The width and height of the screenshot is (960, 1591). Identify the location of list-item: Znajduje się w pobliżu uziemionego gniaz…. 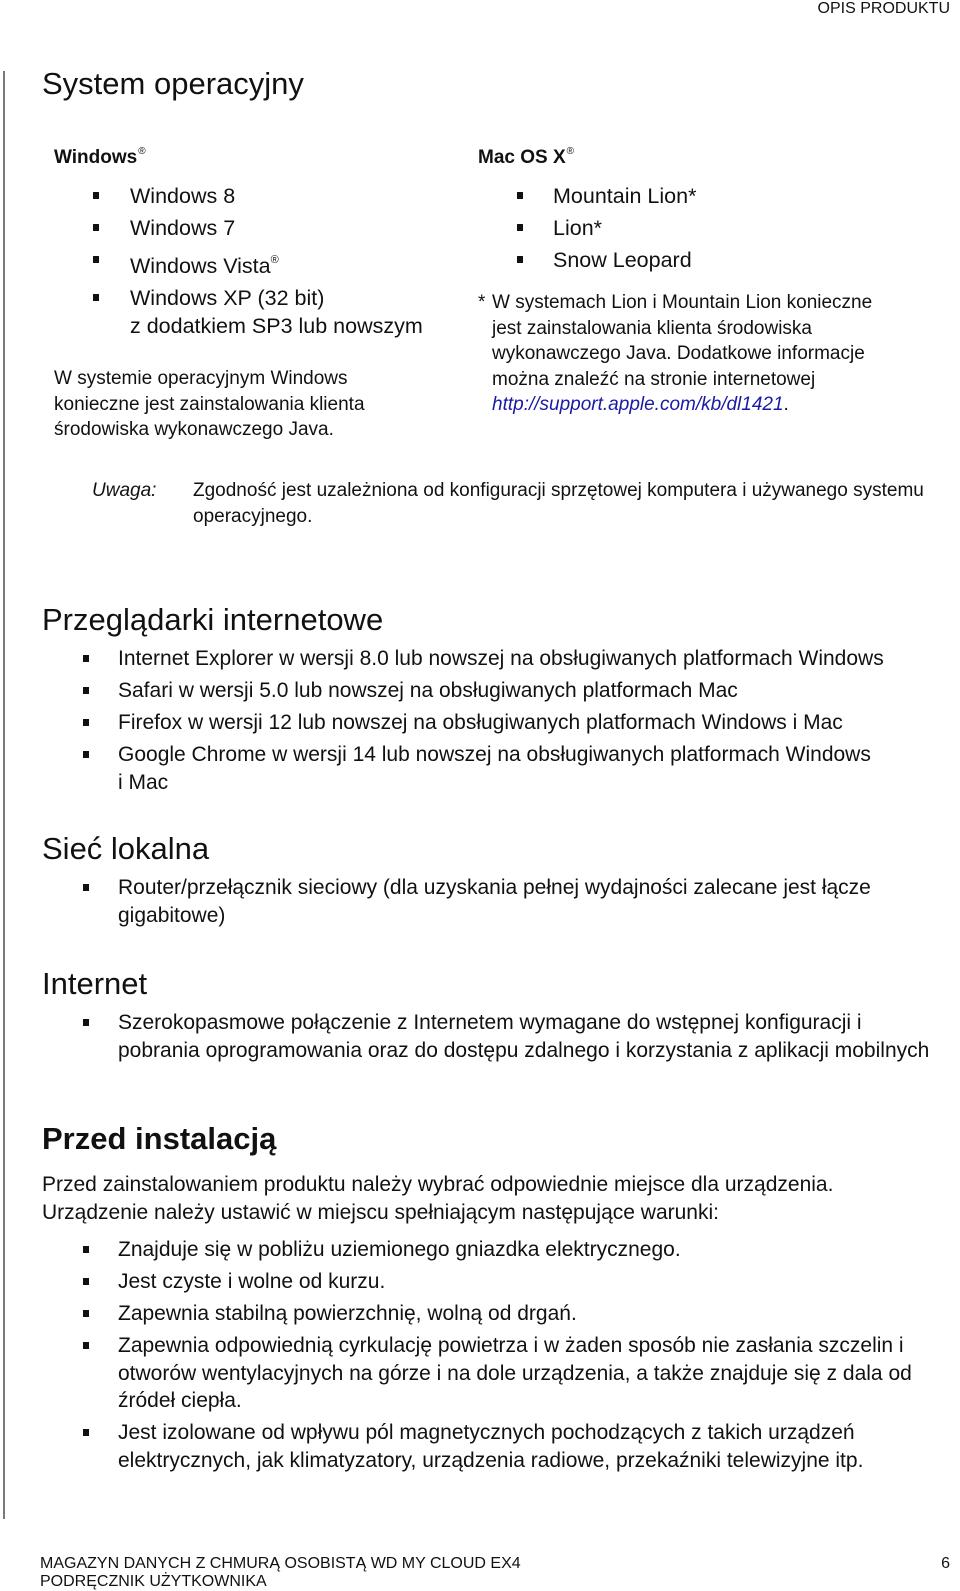
(518, 1250).